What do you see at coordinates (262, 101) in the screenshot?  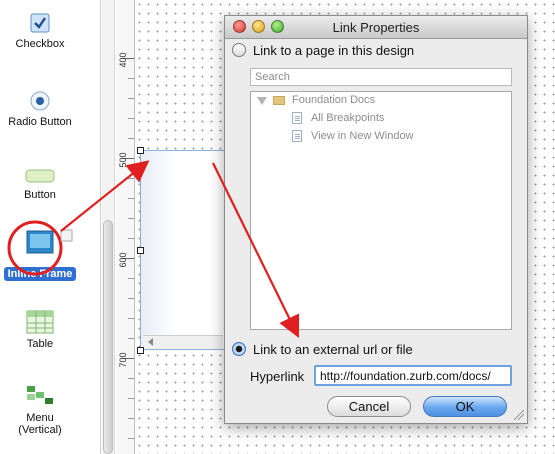 I see `expand-triangle-icon` at bounding box center [262, 101].